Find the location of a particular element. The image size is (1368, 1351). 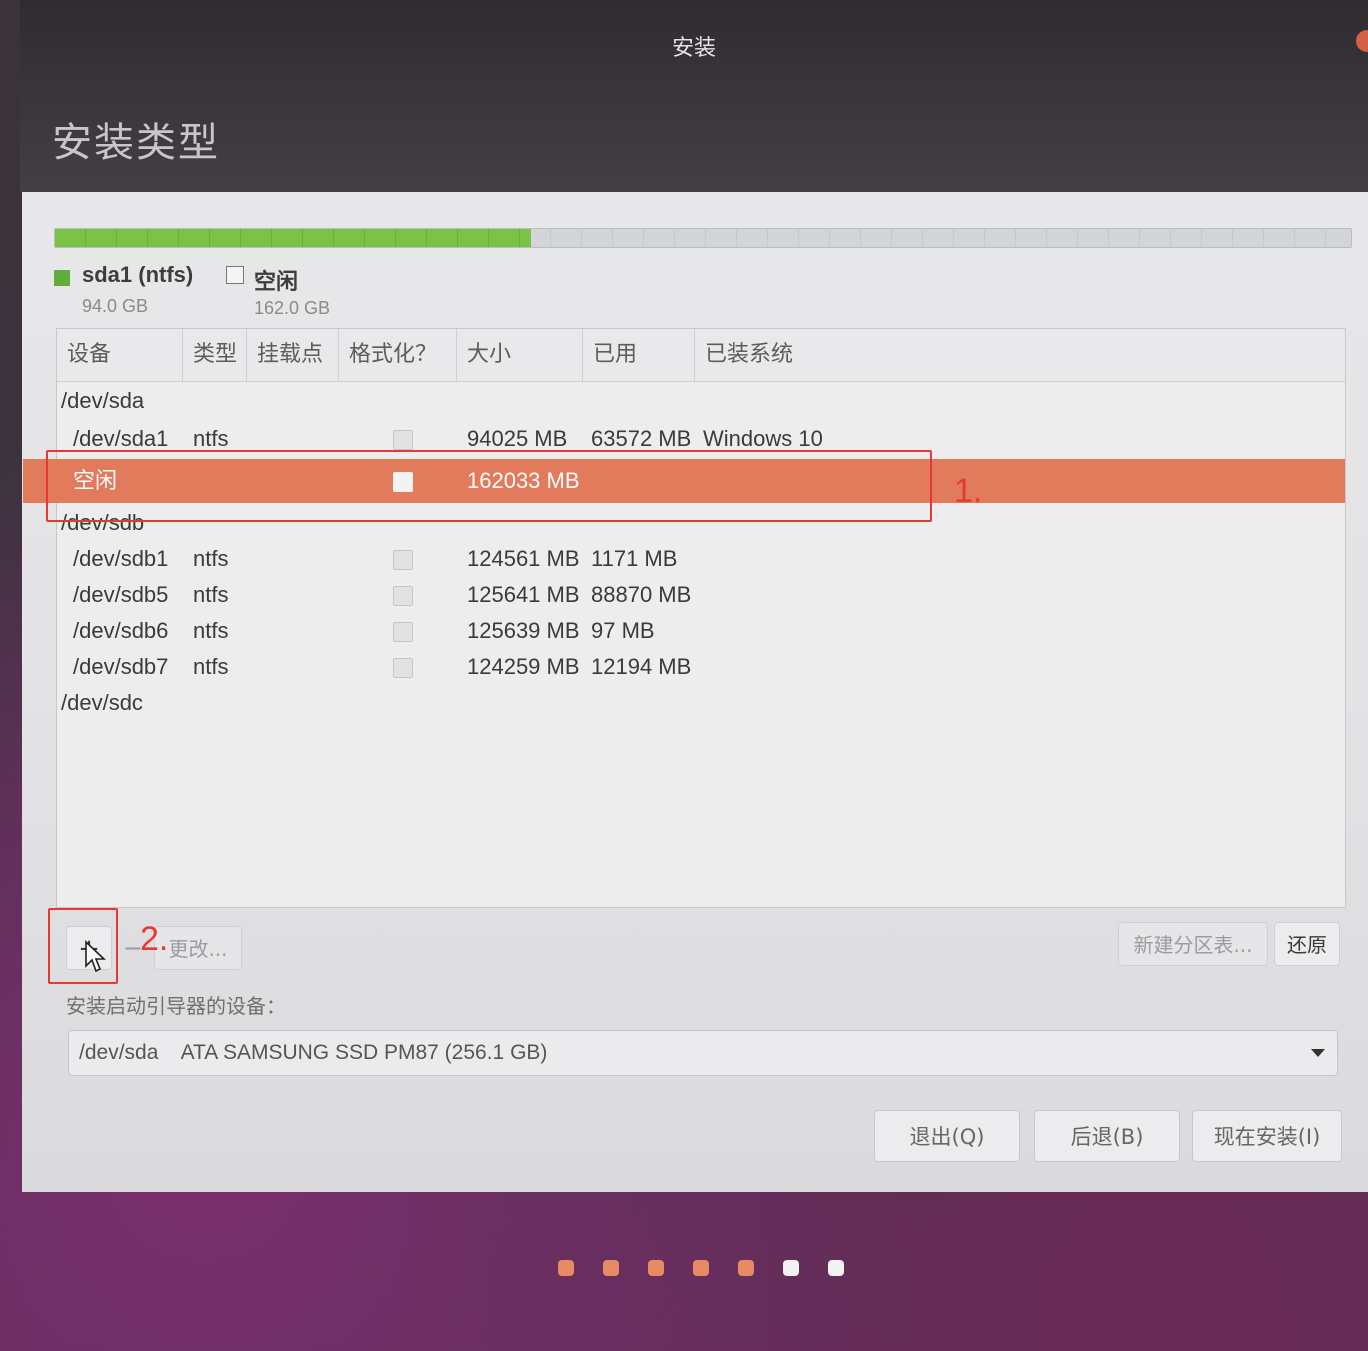

table-row: /dev/sdb1 ntfs 124561 MB 1171 MB is located at coordinates (701, 559).